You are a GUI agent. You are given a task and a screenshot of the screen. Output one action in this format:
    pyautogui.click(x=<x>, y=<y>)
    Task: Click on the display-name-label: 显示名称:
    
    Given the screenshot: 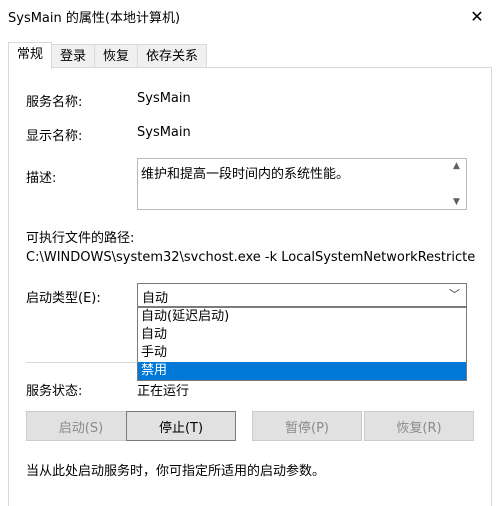 What is the action you would take?
    pyautogui.click(x=54, y=136)
    